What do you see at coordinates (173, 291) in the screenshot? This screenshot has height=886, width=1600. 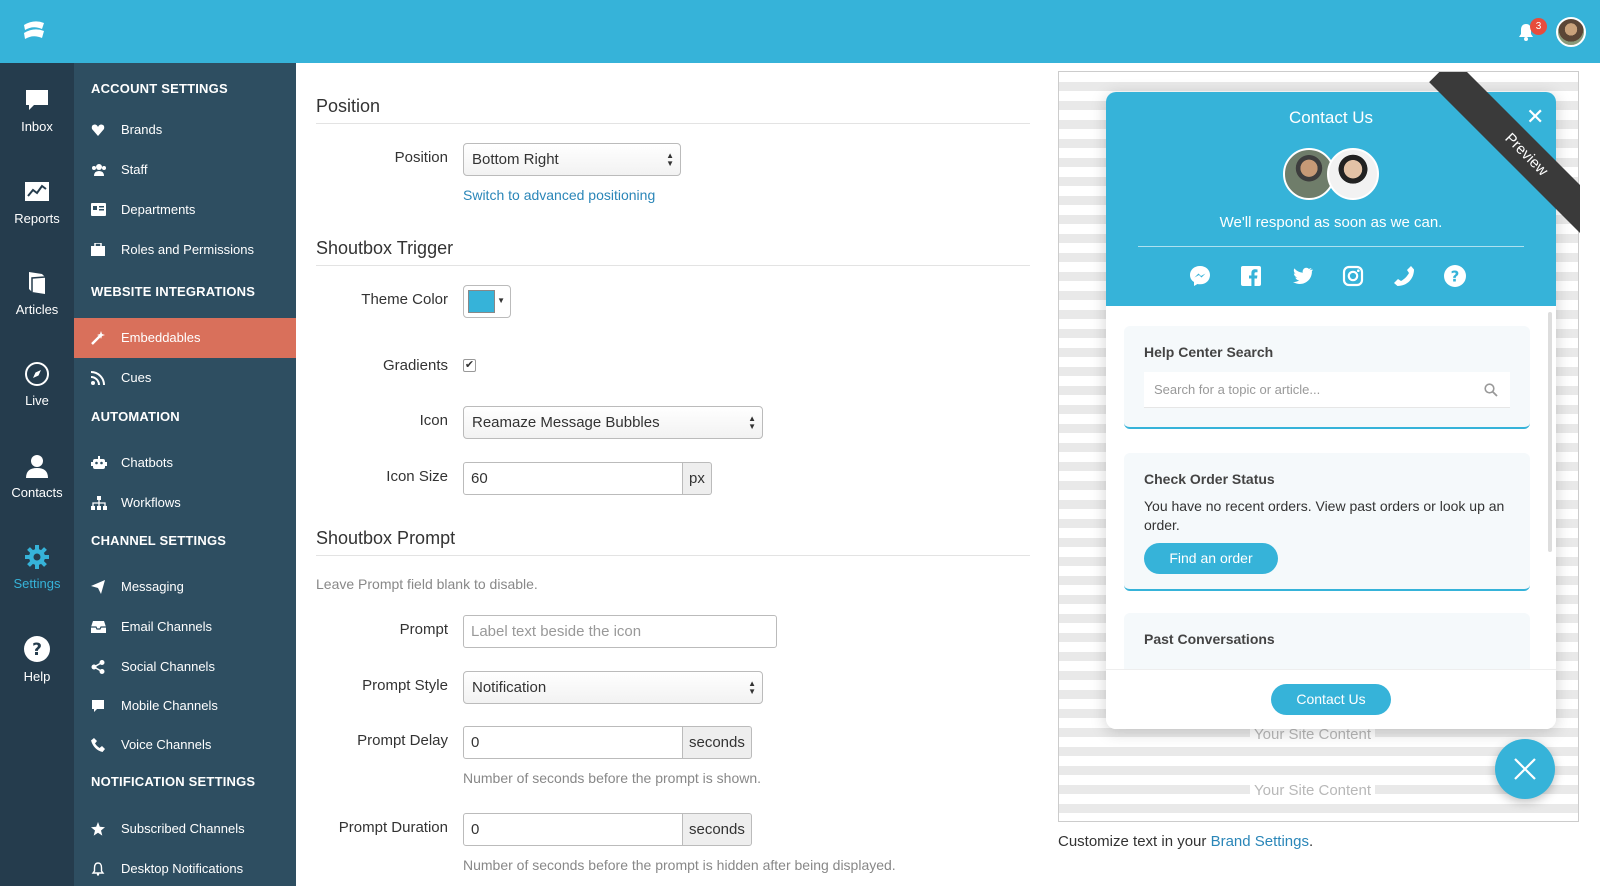 I see `section-header-website: WEBSITE INTEGRATIONS` at bounding box center [173, 291].